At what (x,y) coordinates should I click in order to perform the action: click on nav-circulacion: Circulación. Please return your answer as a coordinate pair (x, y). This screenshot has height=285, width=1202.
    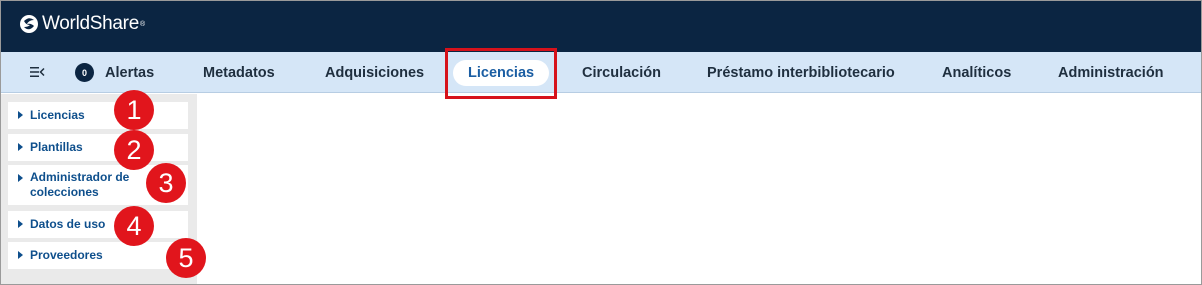
    Looking at the image, I should click on (621, 72).